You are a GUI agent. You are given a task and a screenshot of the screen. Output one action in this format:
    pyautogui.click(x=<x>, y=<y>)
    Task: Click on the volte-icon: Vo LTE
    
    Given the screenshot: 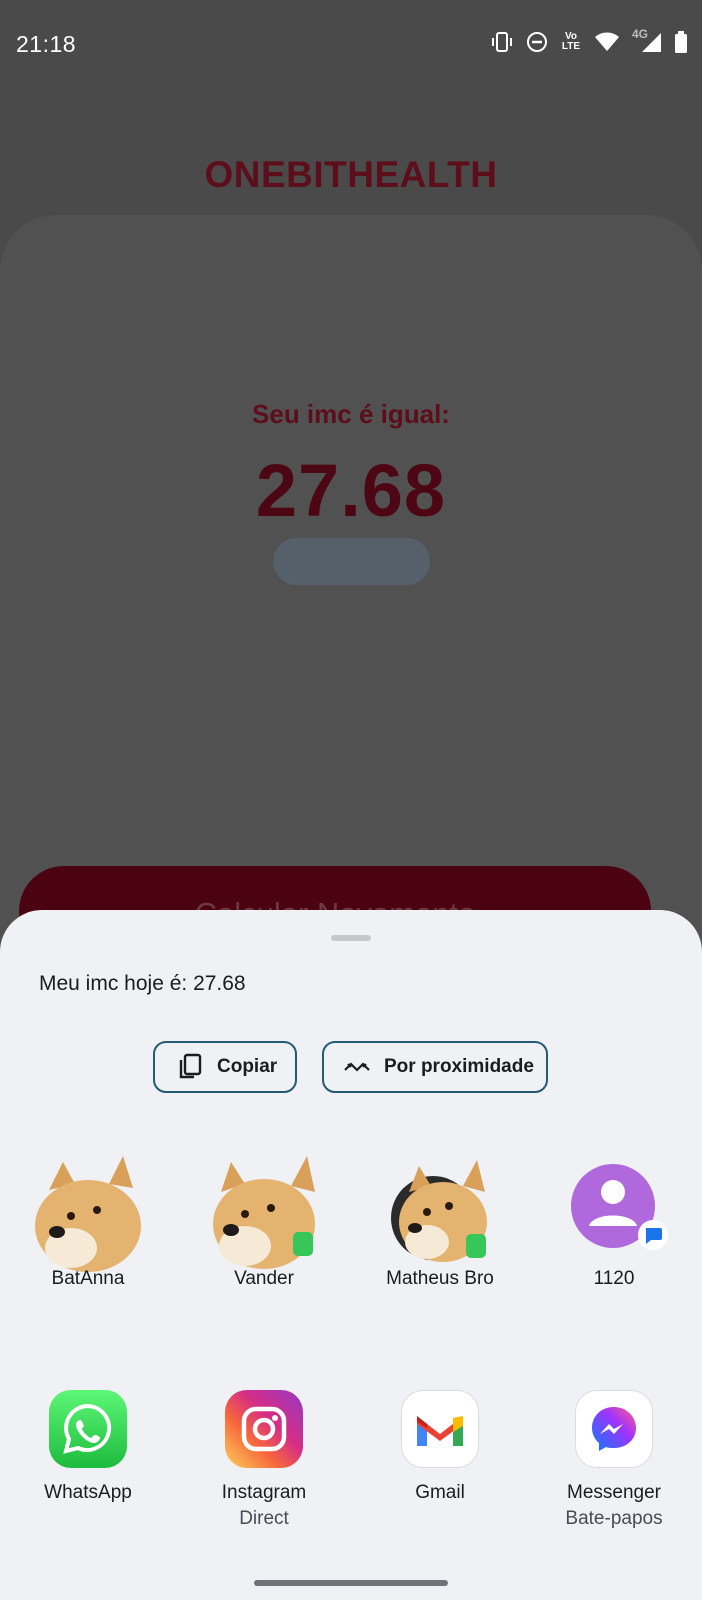 What is the action you would take?
    pyautogui.click(x=571, y=41)
    